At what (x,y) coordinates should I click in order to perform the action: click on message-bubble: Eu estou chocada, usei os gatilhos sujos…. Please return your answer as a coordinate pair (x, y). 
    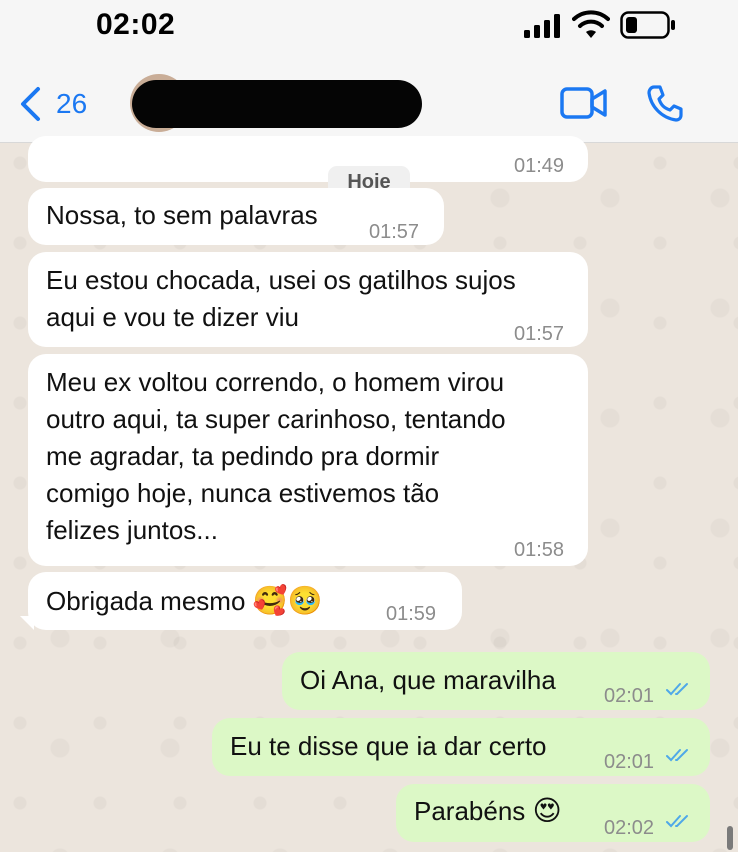
    Looking at the image, I should click on (308, 299).